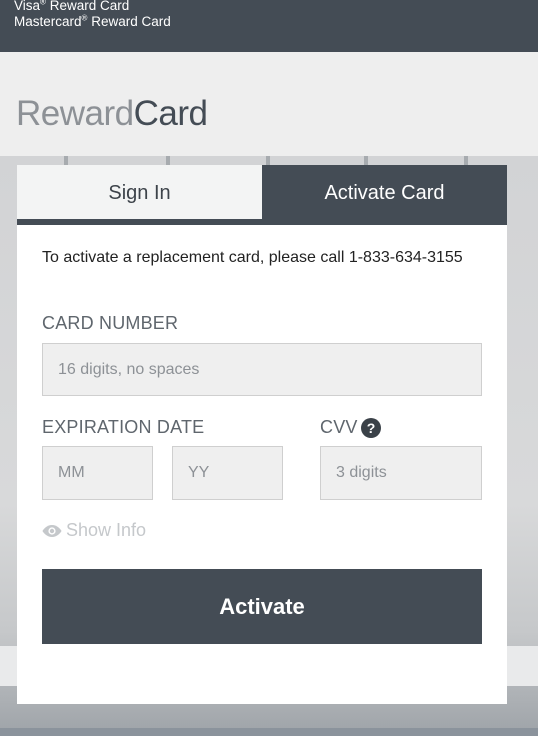  I want to click on activate-button: Activate, so click(262, 606).